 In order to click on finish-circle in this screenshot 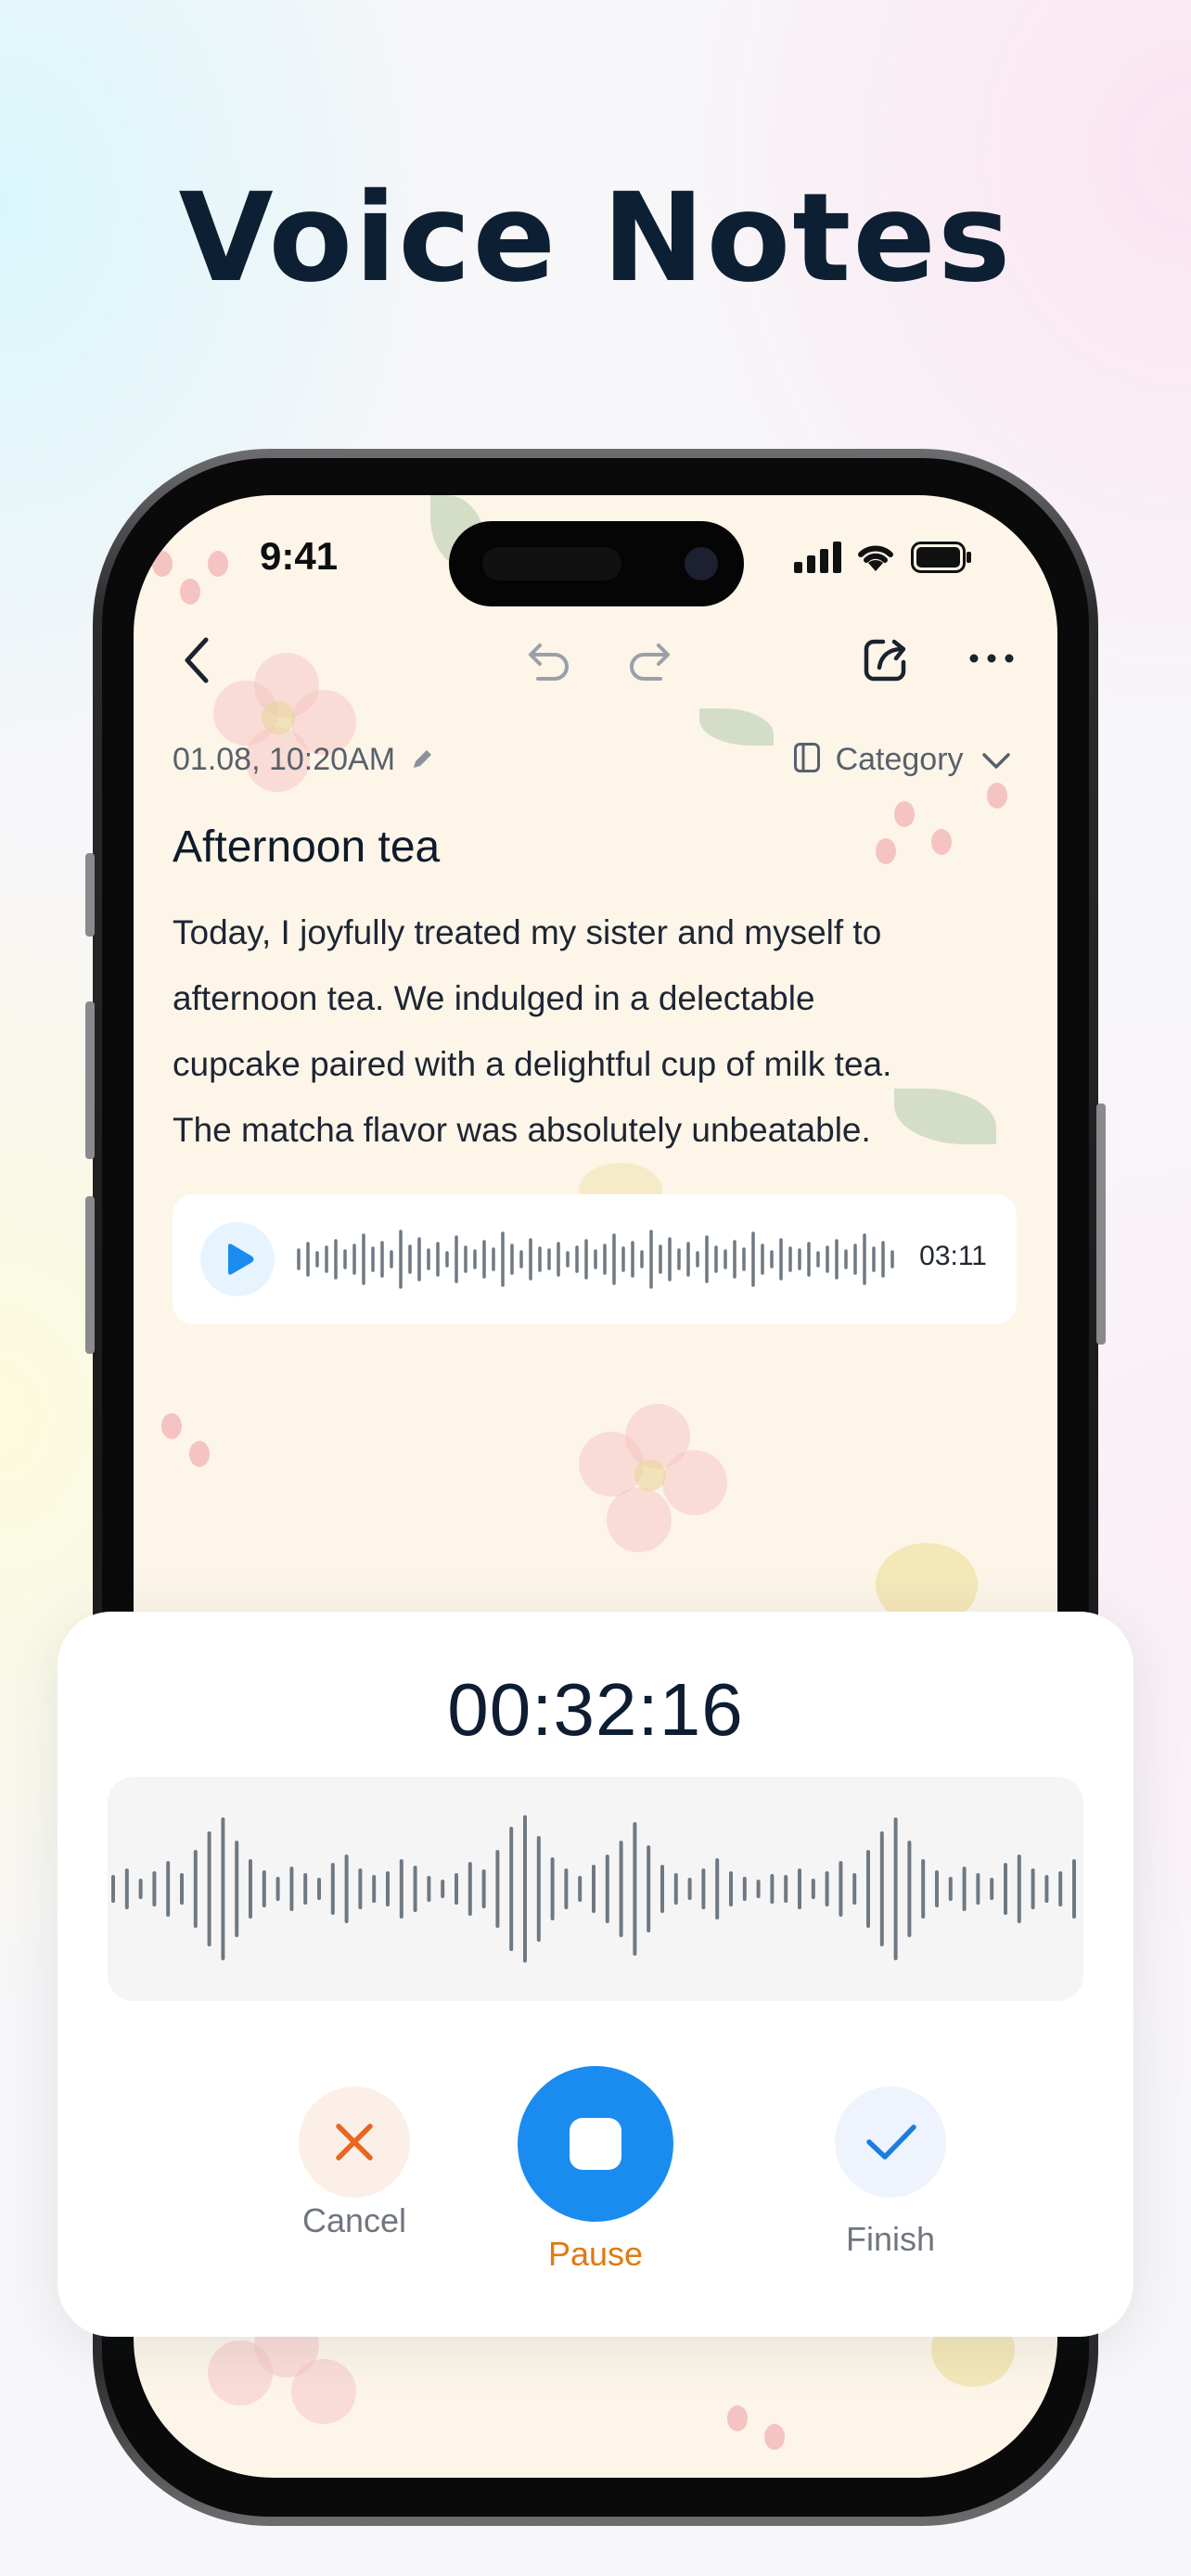, I will do `click(890, 2142)`.